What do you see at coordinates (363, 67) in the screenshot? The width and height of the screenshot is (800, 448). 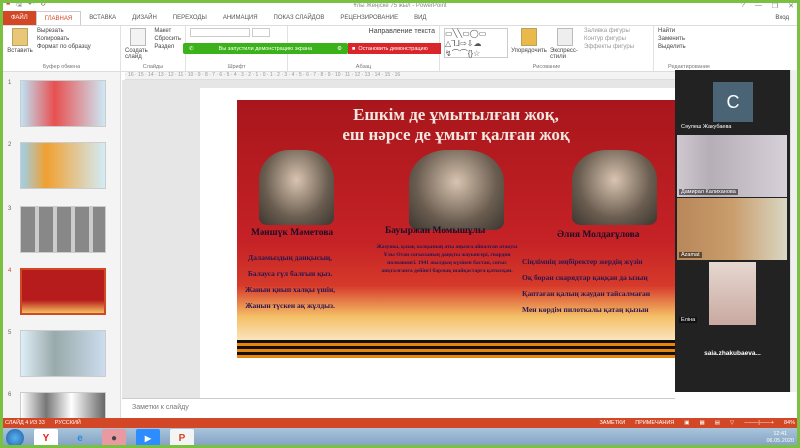 I see `group-label: Абзац` at bounding box center [363, 67].